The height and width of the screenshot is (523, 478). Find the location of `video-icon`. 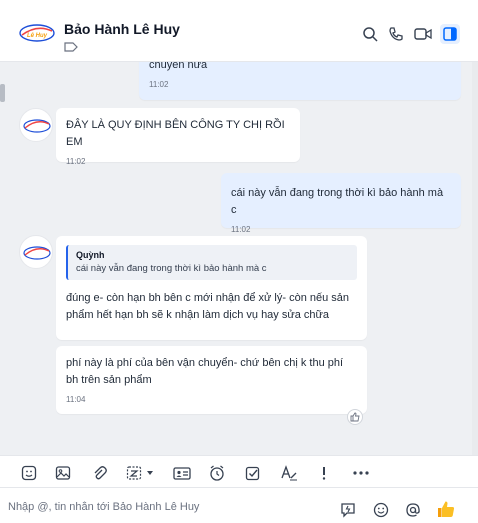

video-icon is located at coordinates (423, 34).